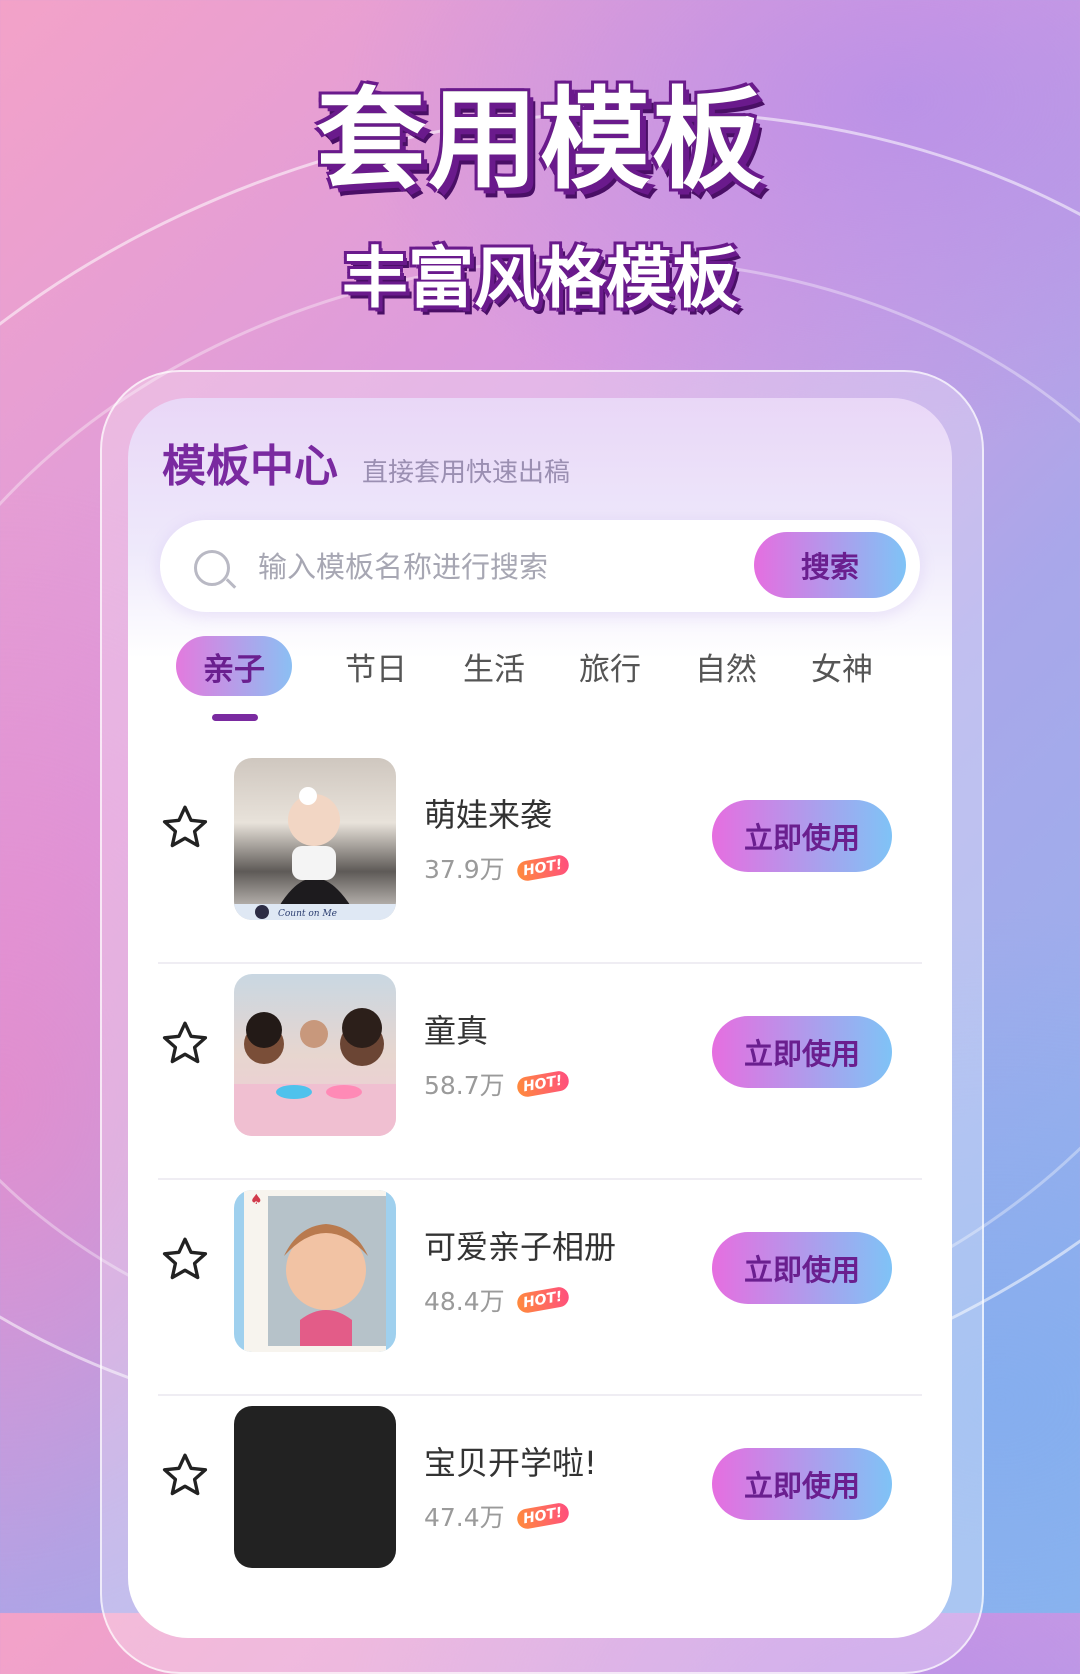 The width and height of the screenshot is (1080, 1674). What do you see at coordinates (556, 681) in the screenshot?
I see `category-tabs: 亲子 节日 生活 旅行 自然 女神` at bounding box center [556, 681].